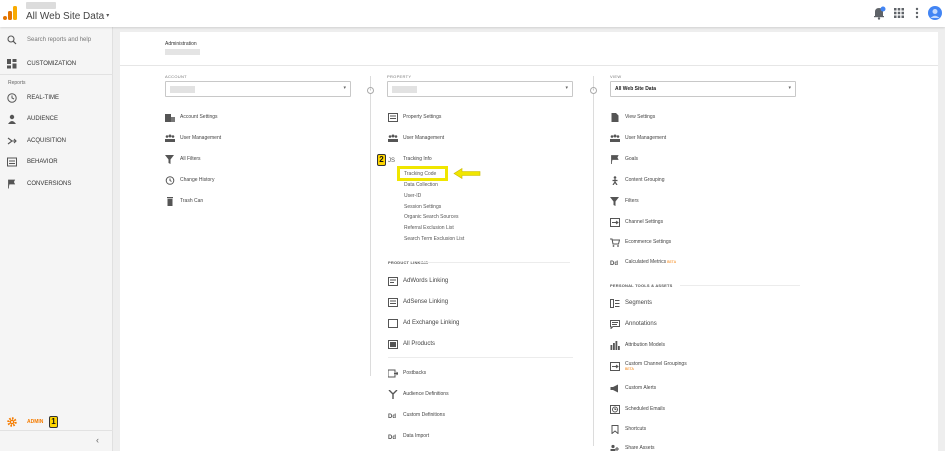 This screenshot has width=945, height=451. I want to click on channel-settings-link: Channel Settings, so click(636, 222).